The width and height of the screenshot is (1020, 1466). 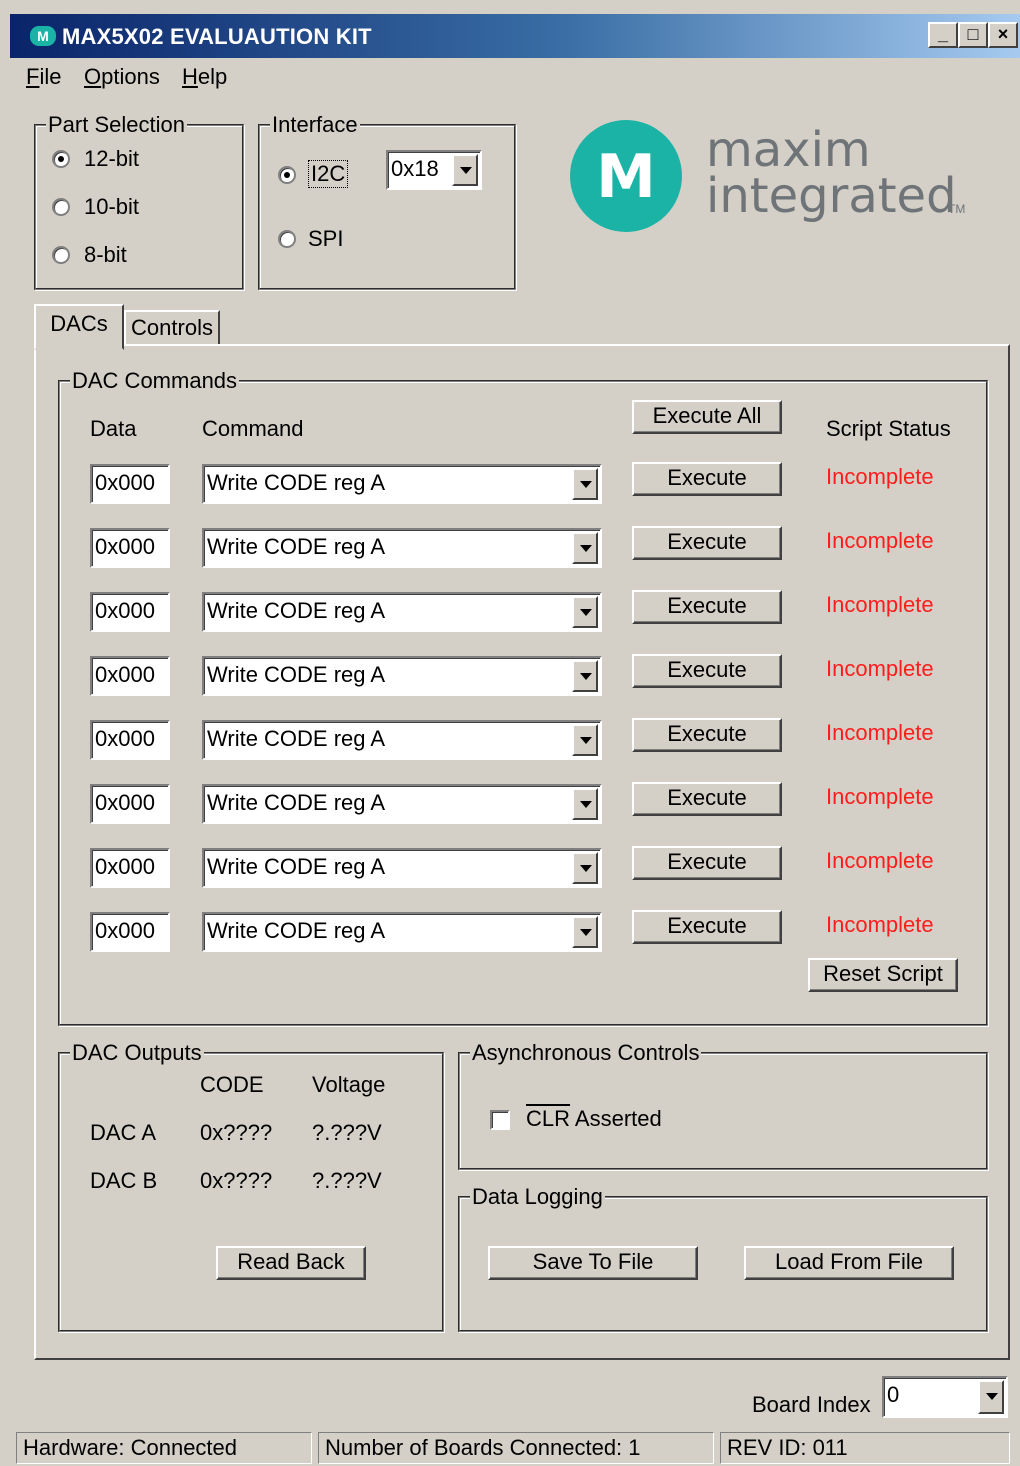 What do you see at coordinates (387, 207) in the screenshot?
I see `interface-group` at bounding box center [387, 207].